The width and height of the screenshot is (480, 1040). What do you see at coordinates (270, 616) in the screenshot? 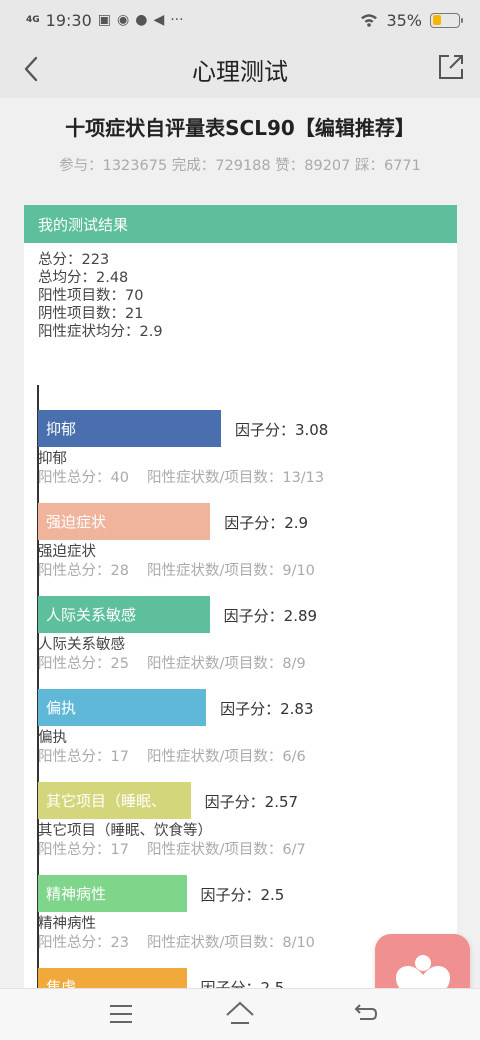
I see `factor-score: 因子分：2.89` at bounding box center [270, 616].